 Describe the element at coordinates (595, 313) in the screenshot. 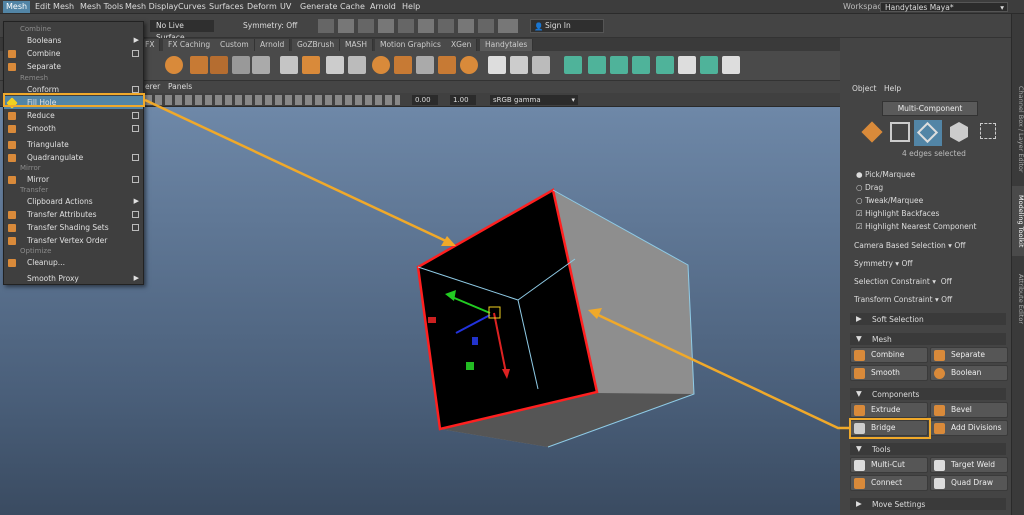

I see `arrowhead-icon` at that location.